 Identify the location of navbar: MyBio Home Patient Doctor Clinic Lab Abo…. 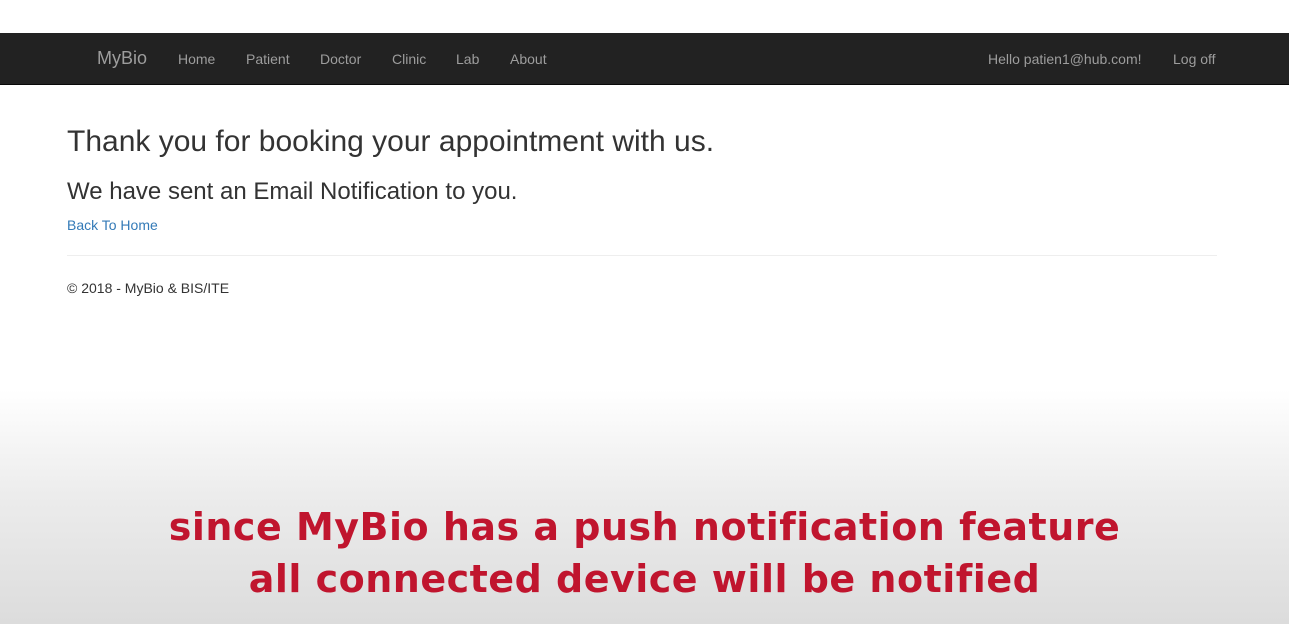
(644, 59).